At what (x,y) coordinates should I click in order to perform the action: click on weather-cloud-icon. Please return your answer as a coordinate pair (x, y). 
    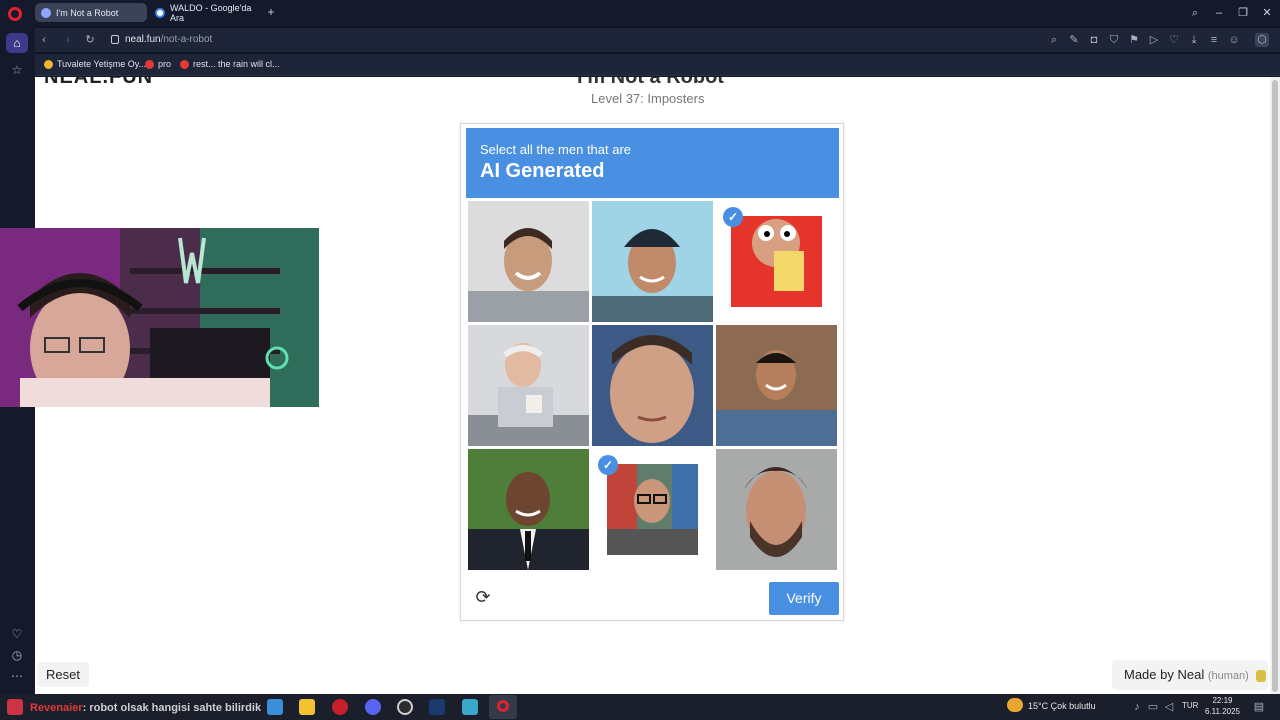
    Looking at the image, I should click on (1015, 705).